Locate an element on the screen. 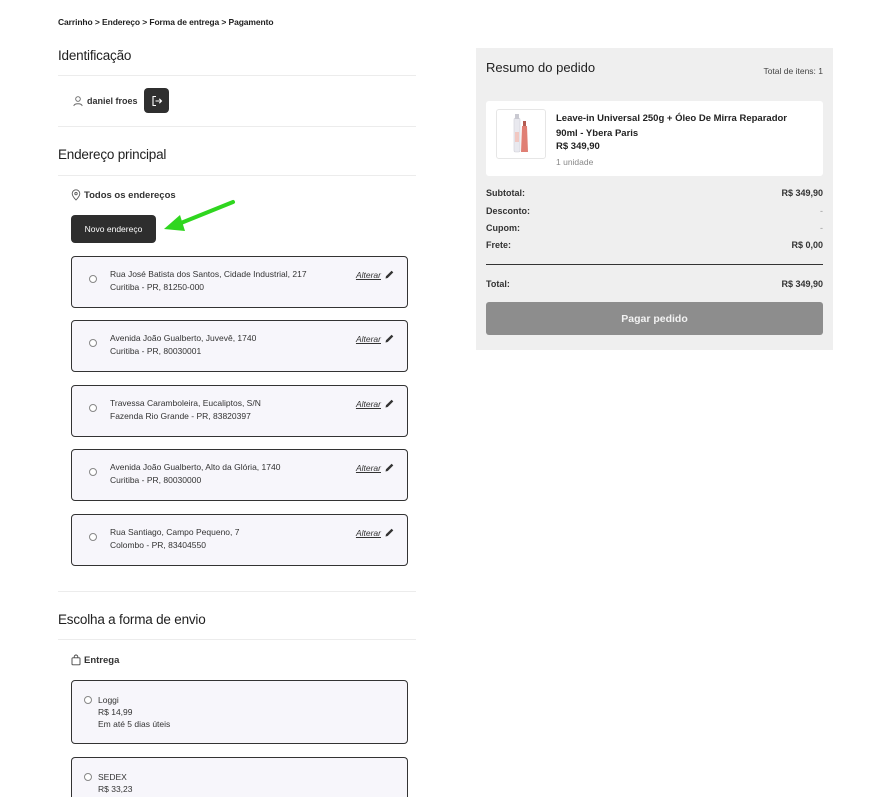 This screenshot has width=881, height=797. summary-title: Resumo do pedido is located at coordinates (541, 67).